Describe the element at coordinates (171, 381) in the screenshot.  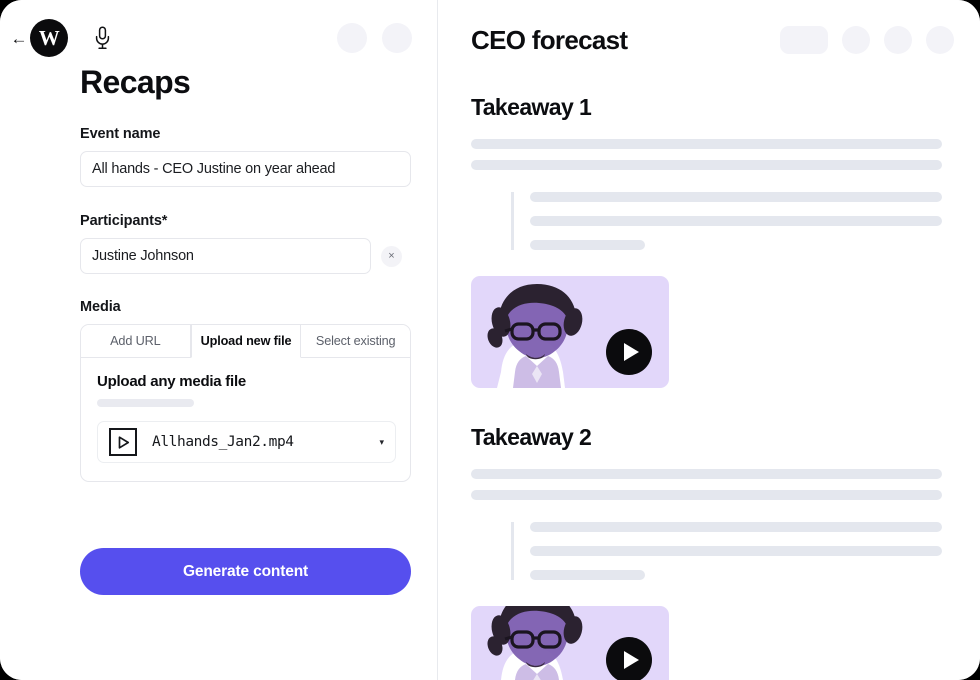
I see `upload-heading: Upload any media file` at that location.